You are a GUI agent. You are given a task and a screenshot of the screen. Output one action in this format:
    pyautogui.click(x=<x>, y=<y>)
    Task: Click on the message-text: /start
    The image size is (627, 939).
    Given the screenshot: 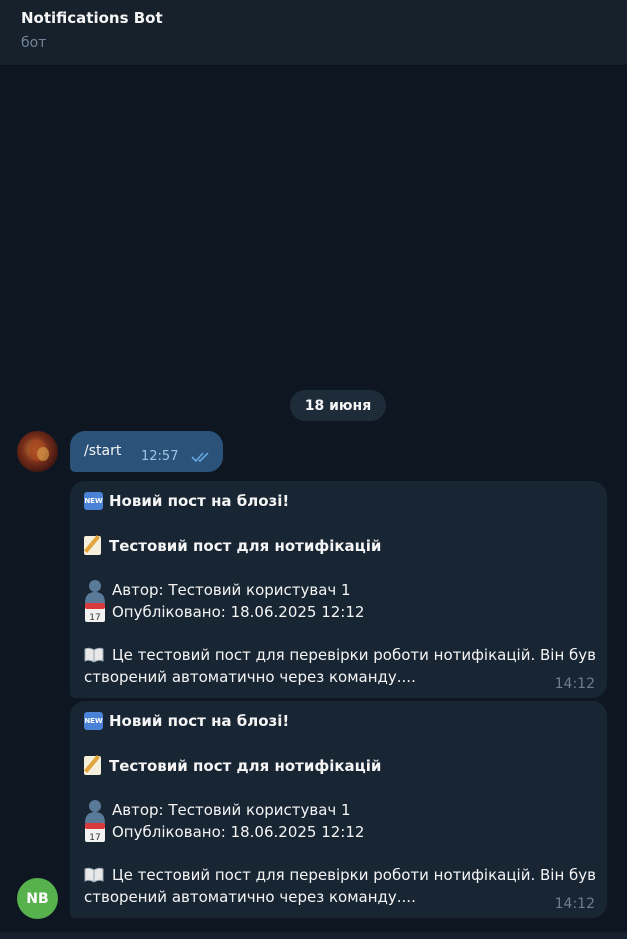 What is the action you would take?
    pyautogui.click(x=103, y=451)
    